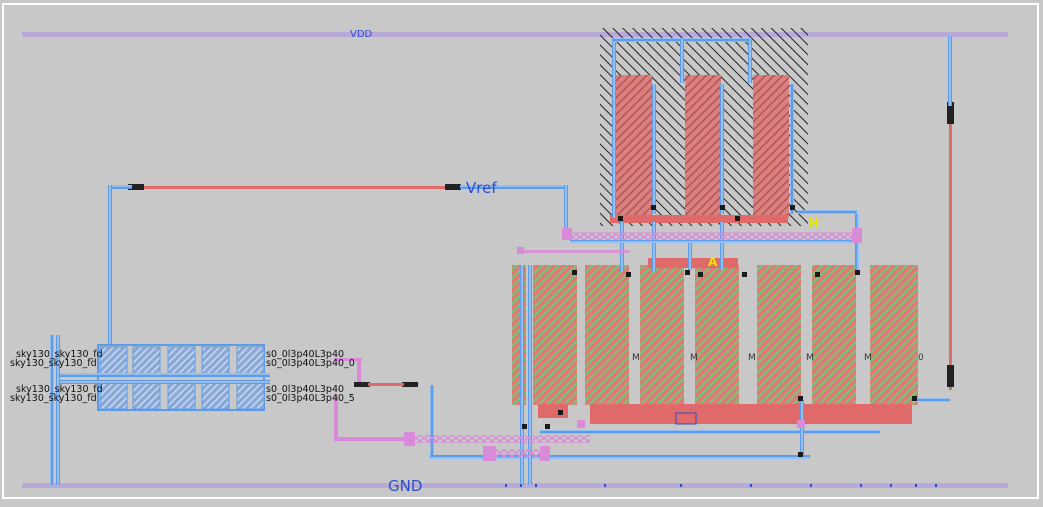  I want to click on transistor-array, so click(715, 341).